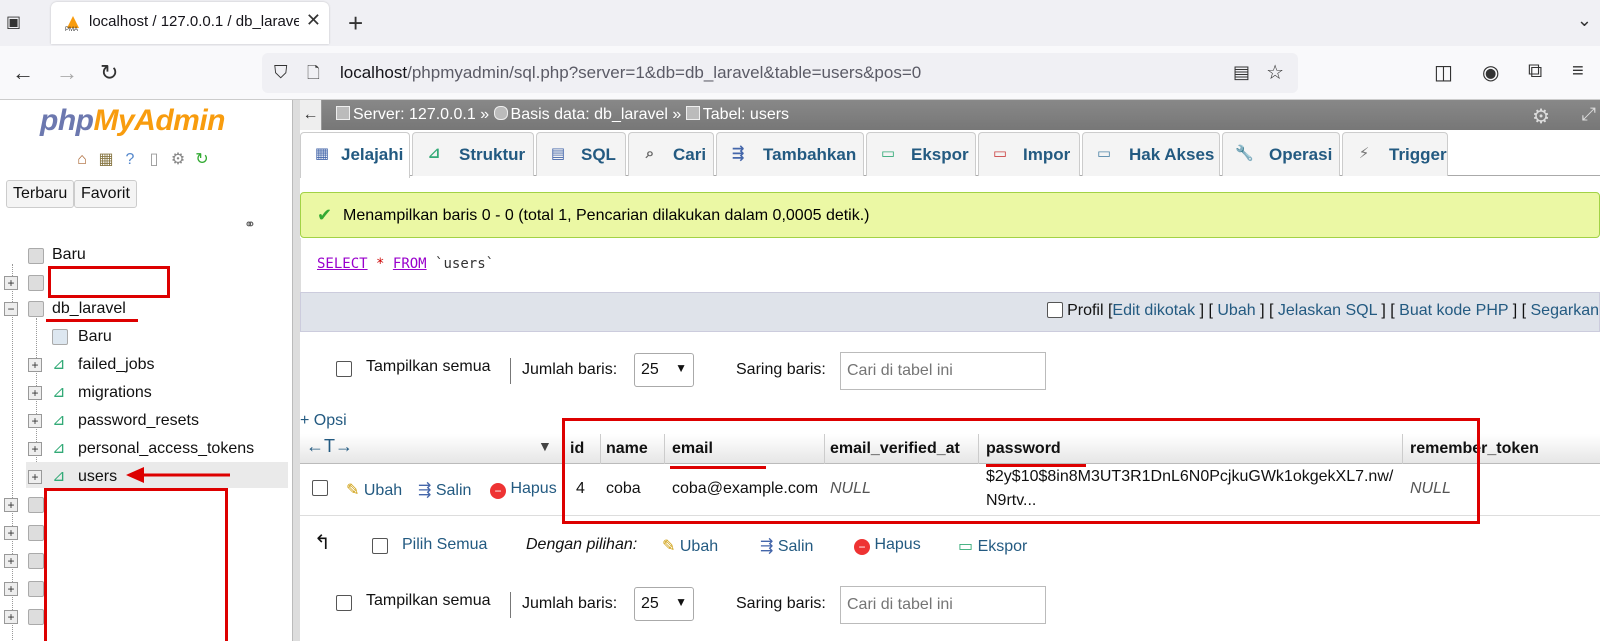  Describe the element at coordinates (523, 489) in the screenshot. I see `row-delete-button: − Hapus` at that location.